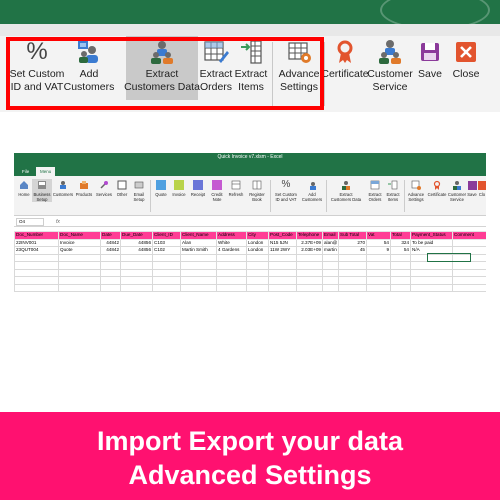 This screenshot has width=500, height=500. I want to click on certificate-button: Certificate, so click(345, 59).